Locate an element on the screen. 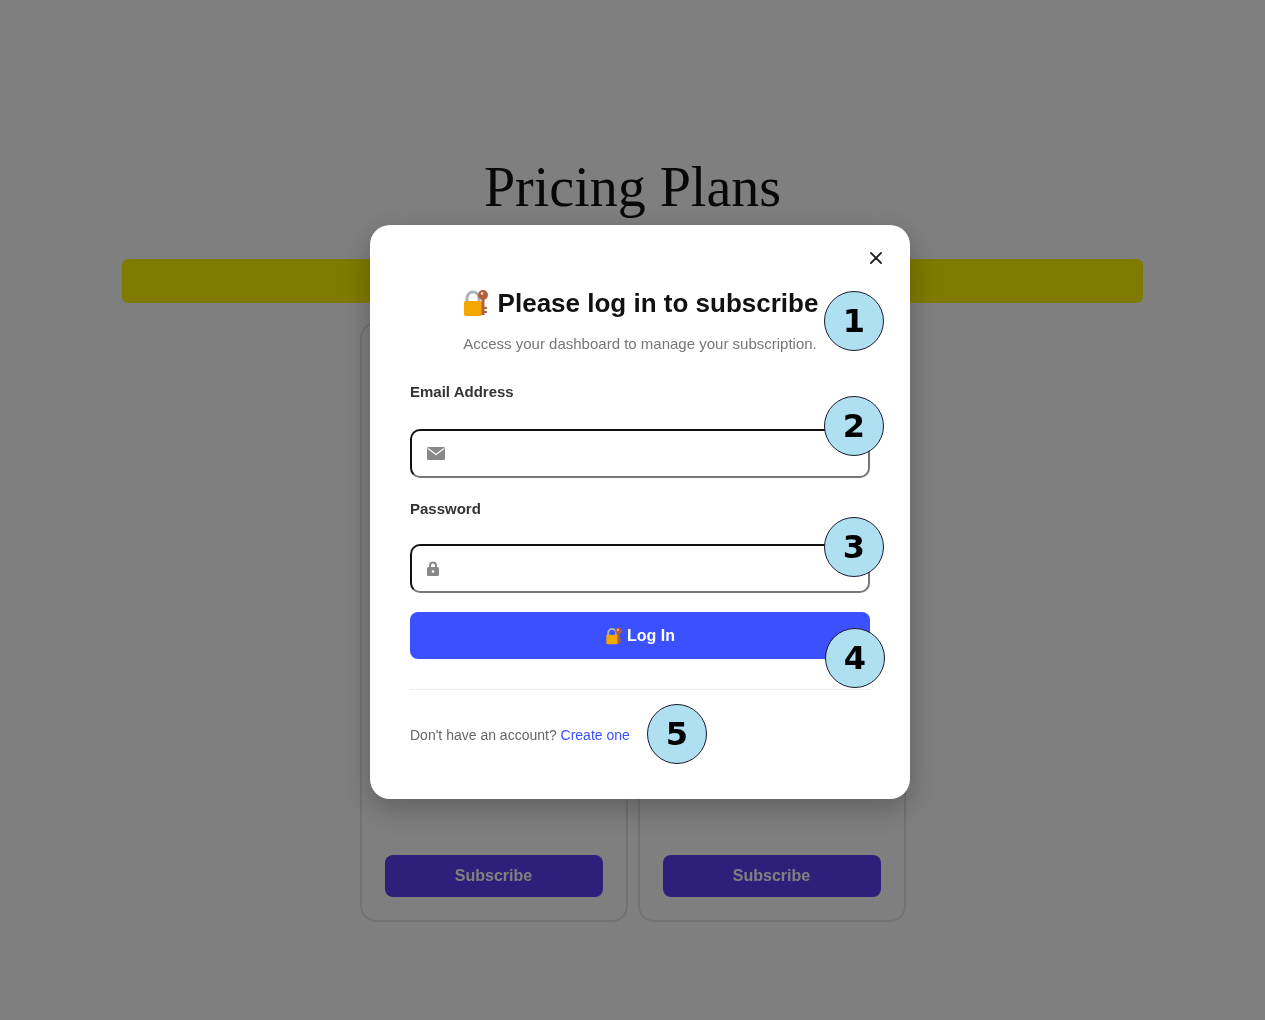  signup-prompt: Don't have an account? Create one is located at coordinates (520, 735).